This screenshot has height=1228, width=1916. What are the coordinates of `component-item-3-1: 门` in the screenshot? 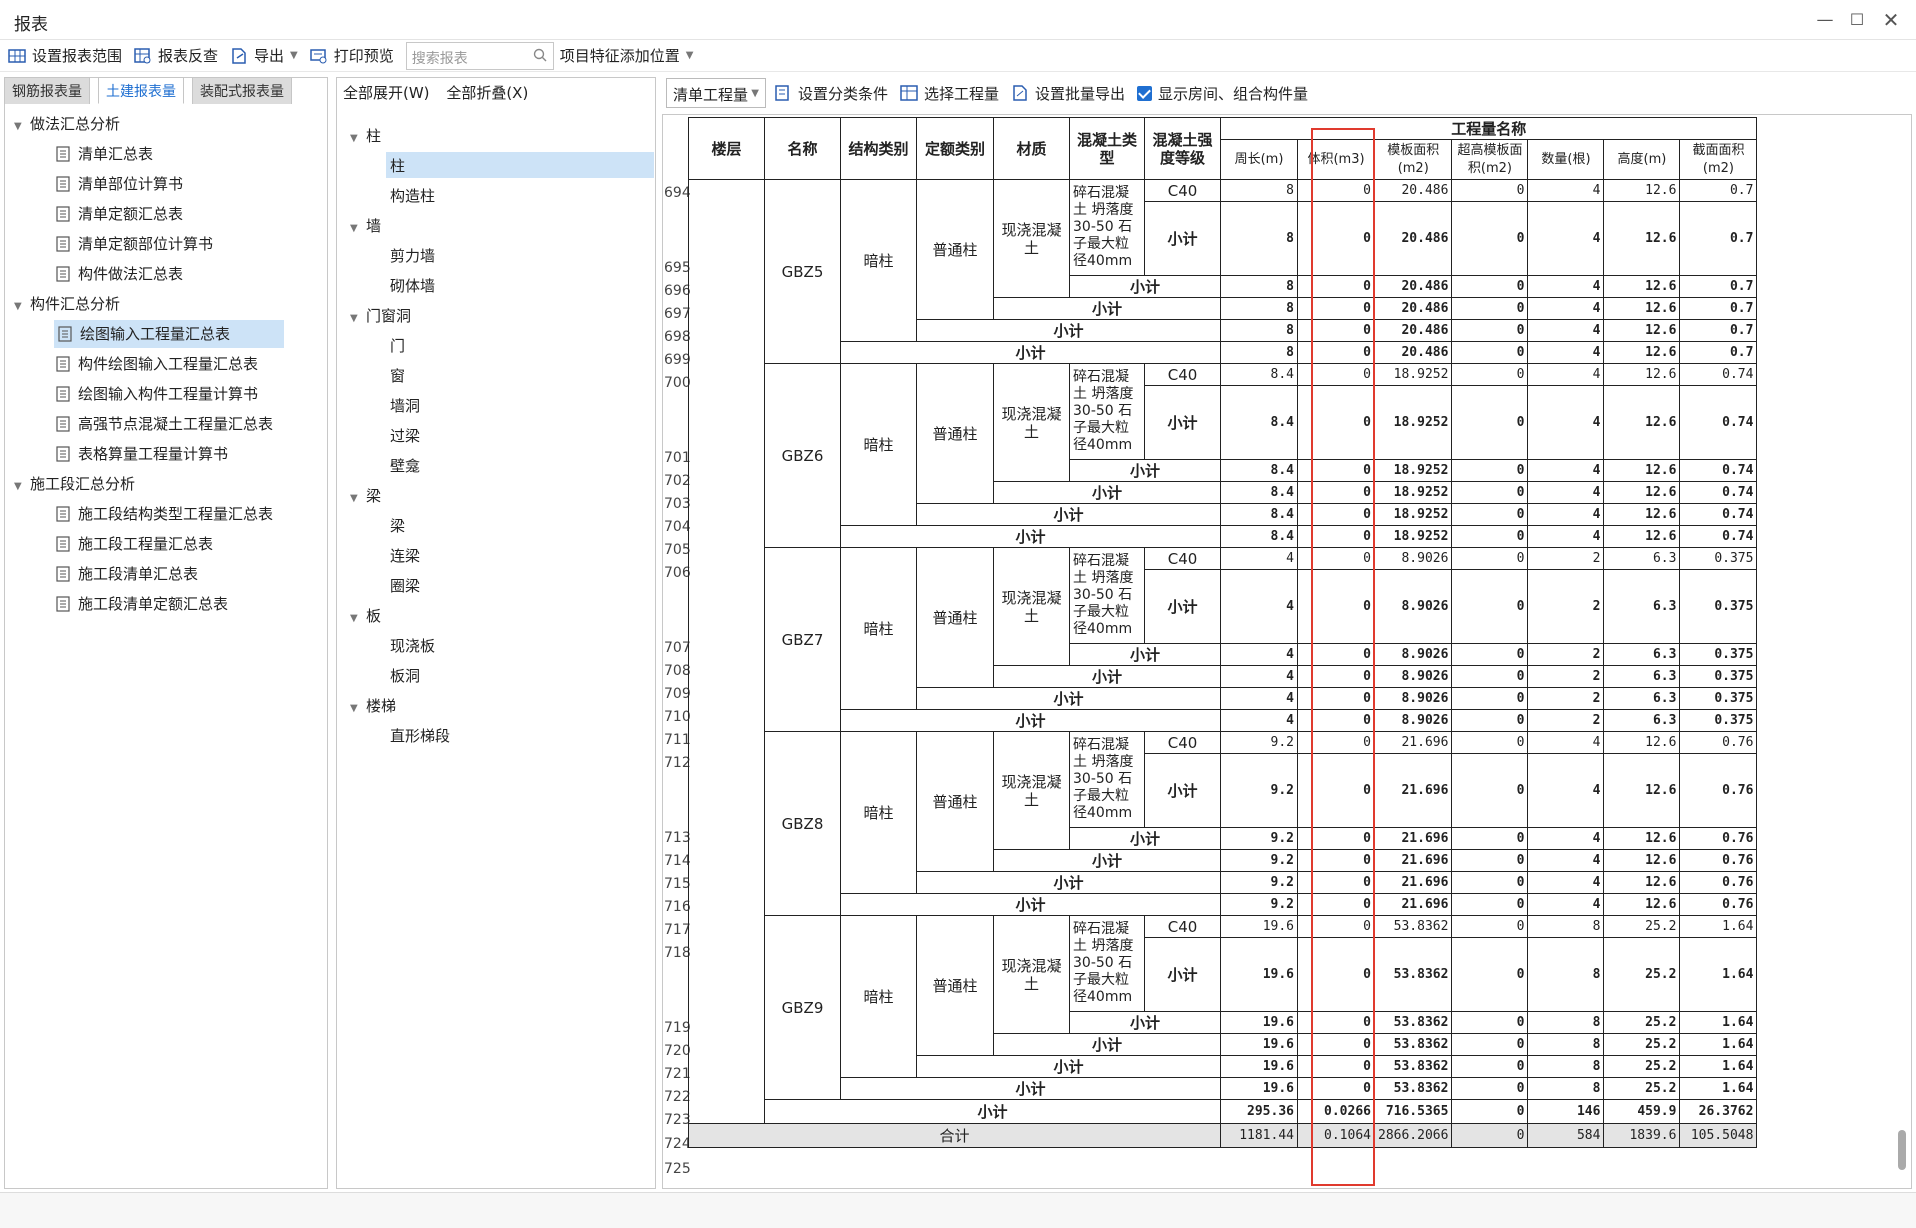 It's located at (397, 346).